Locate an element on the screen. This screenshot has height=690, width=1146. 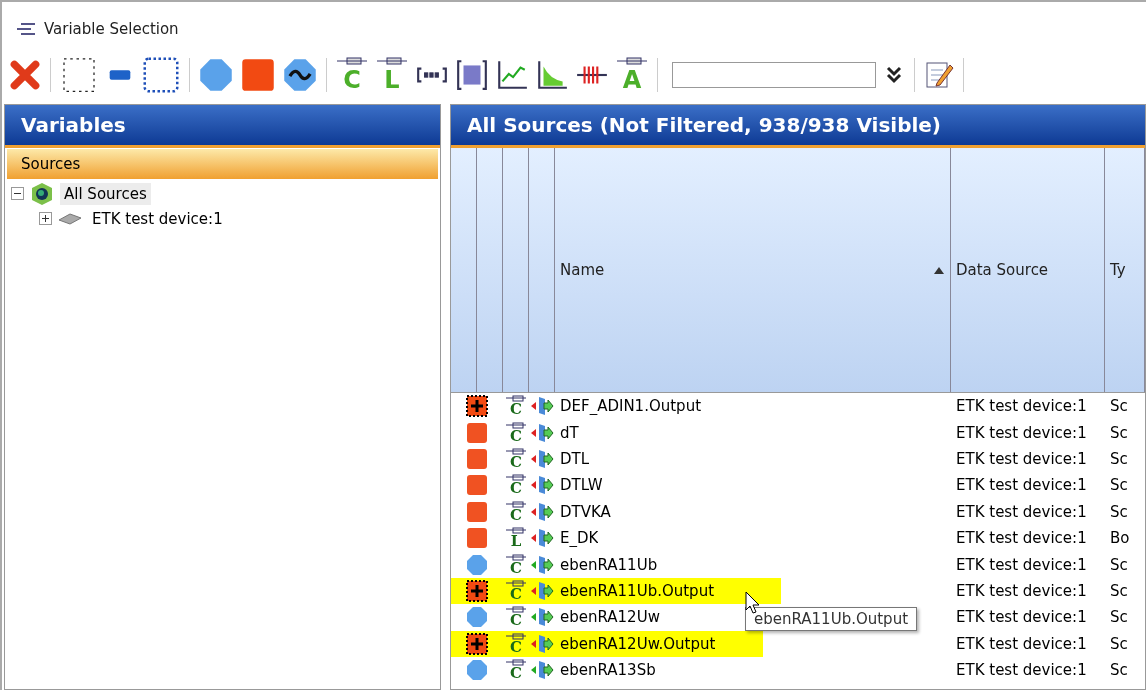
tree-item: ETK test device:1 is located at coordinates (157, 218).